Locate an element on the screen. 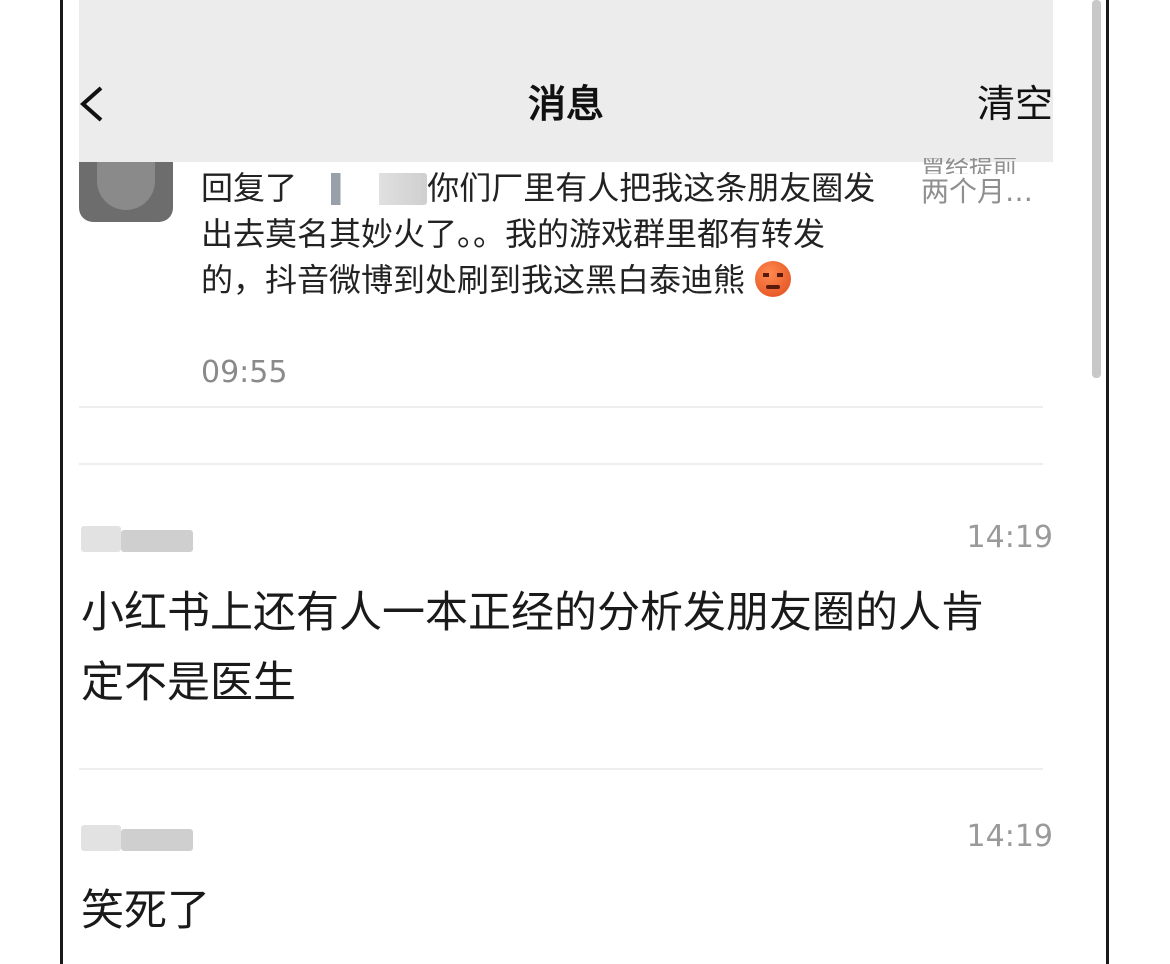 The width and height of the screenshot is (1170, 964). avatar is located at coordinates (126, 192).